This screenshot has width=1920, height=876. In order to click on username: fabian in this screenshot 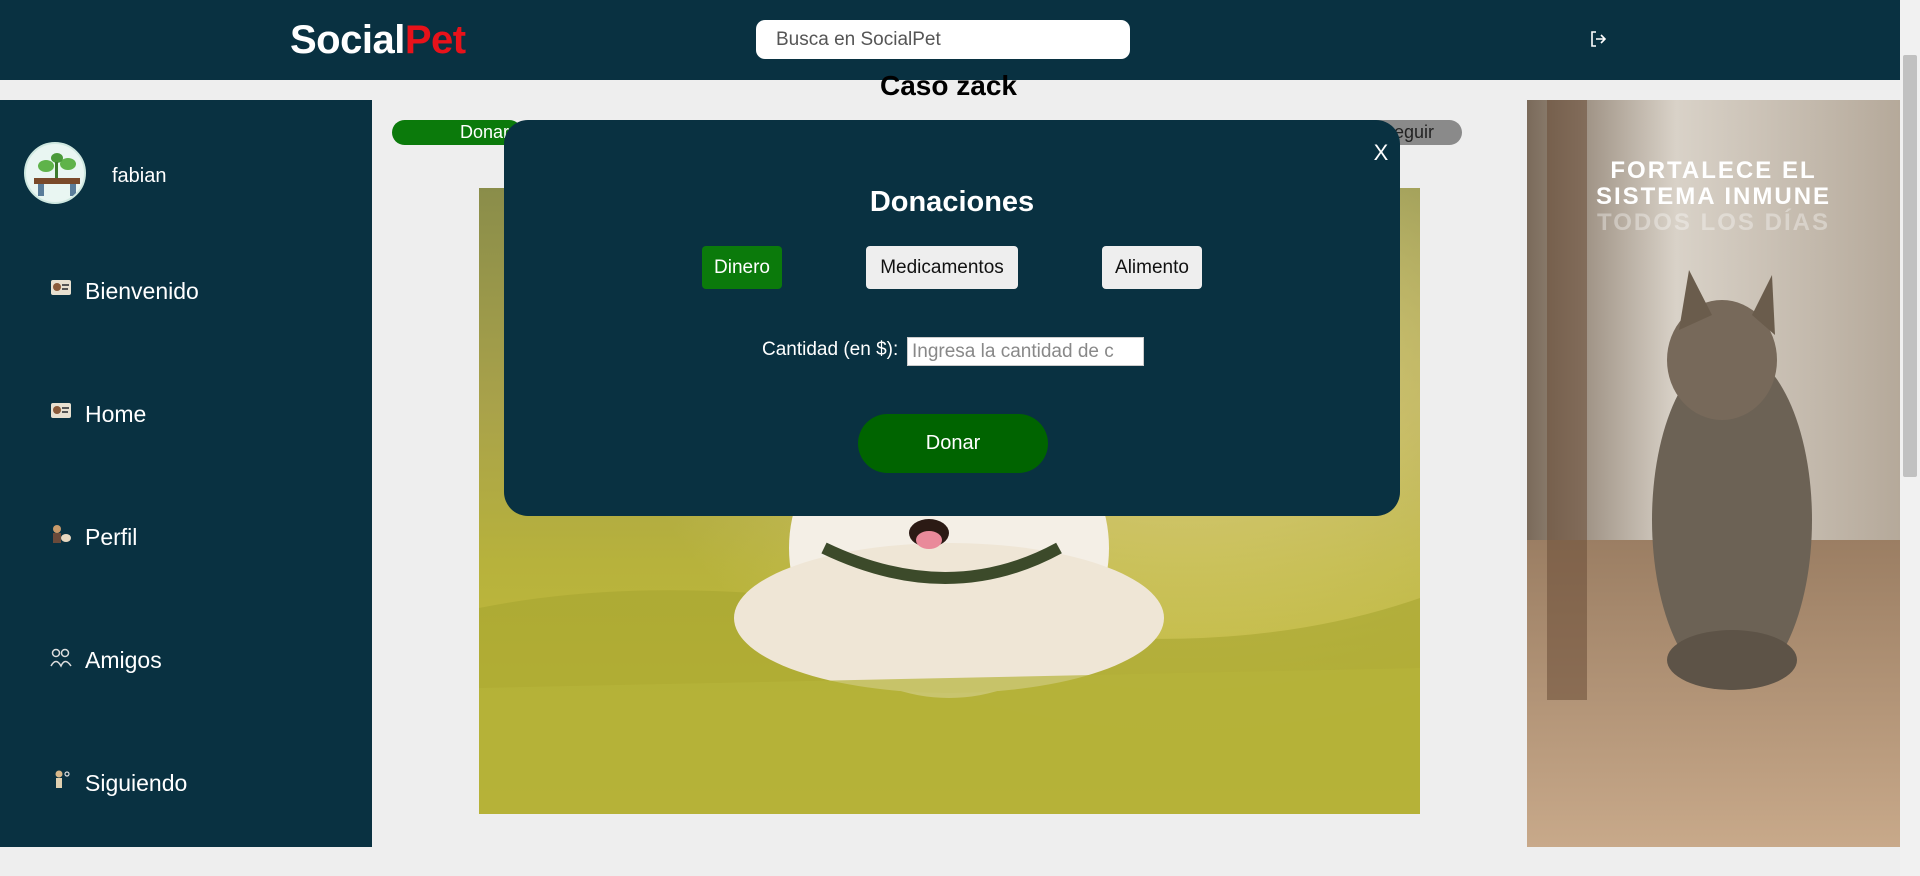, I will do `click(139, 176)`.